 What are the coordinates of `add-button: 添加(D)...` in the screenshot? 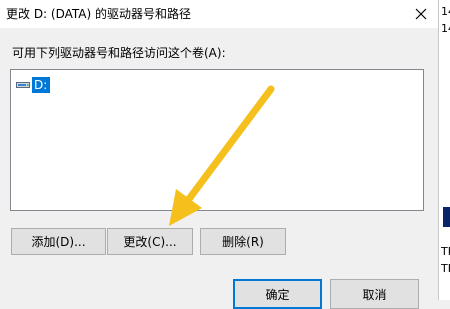 It's located at (58, 241).